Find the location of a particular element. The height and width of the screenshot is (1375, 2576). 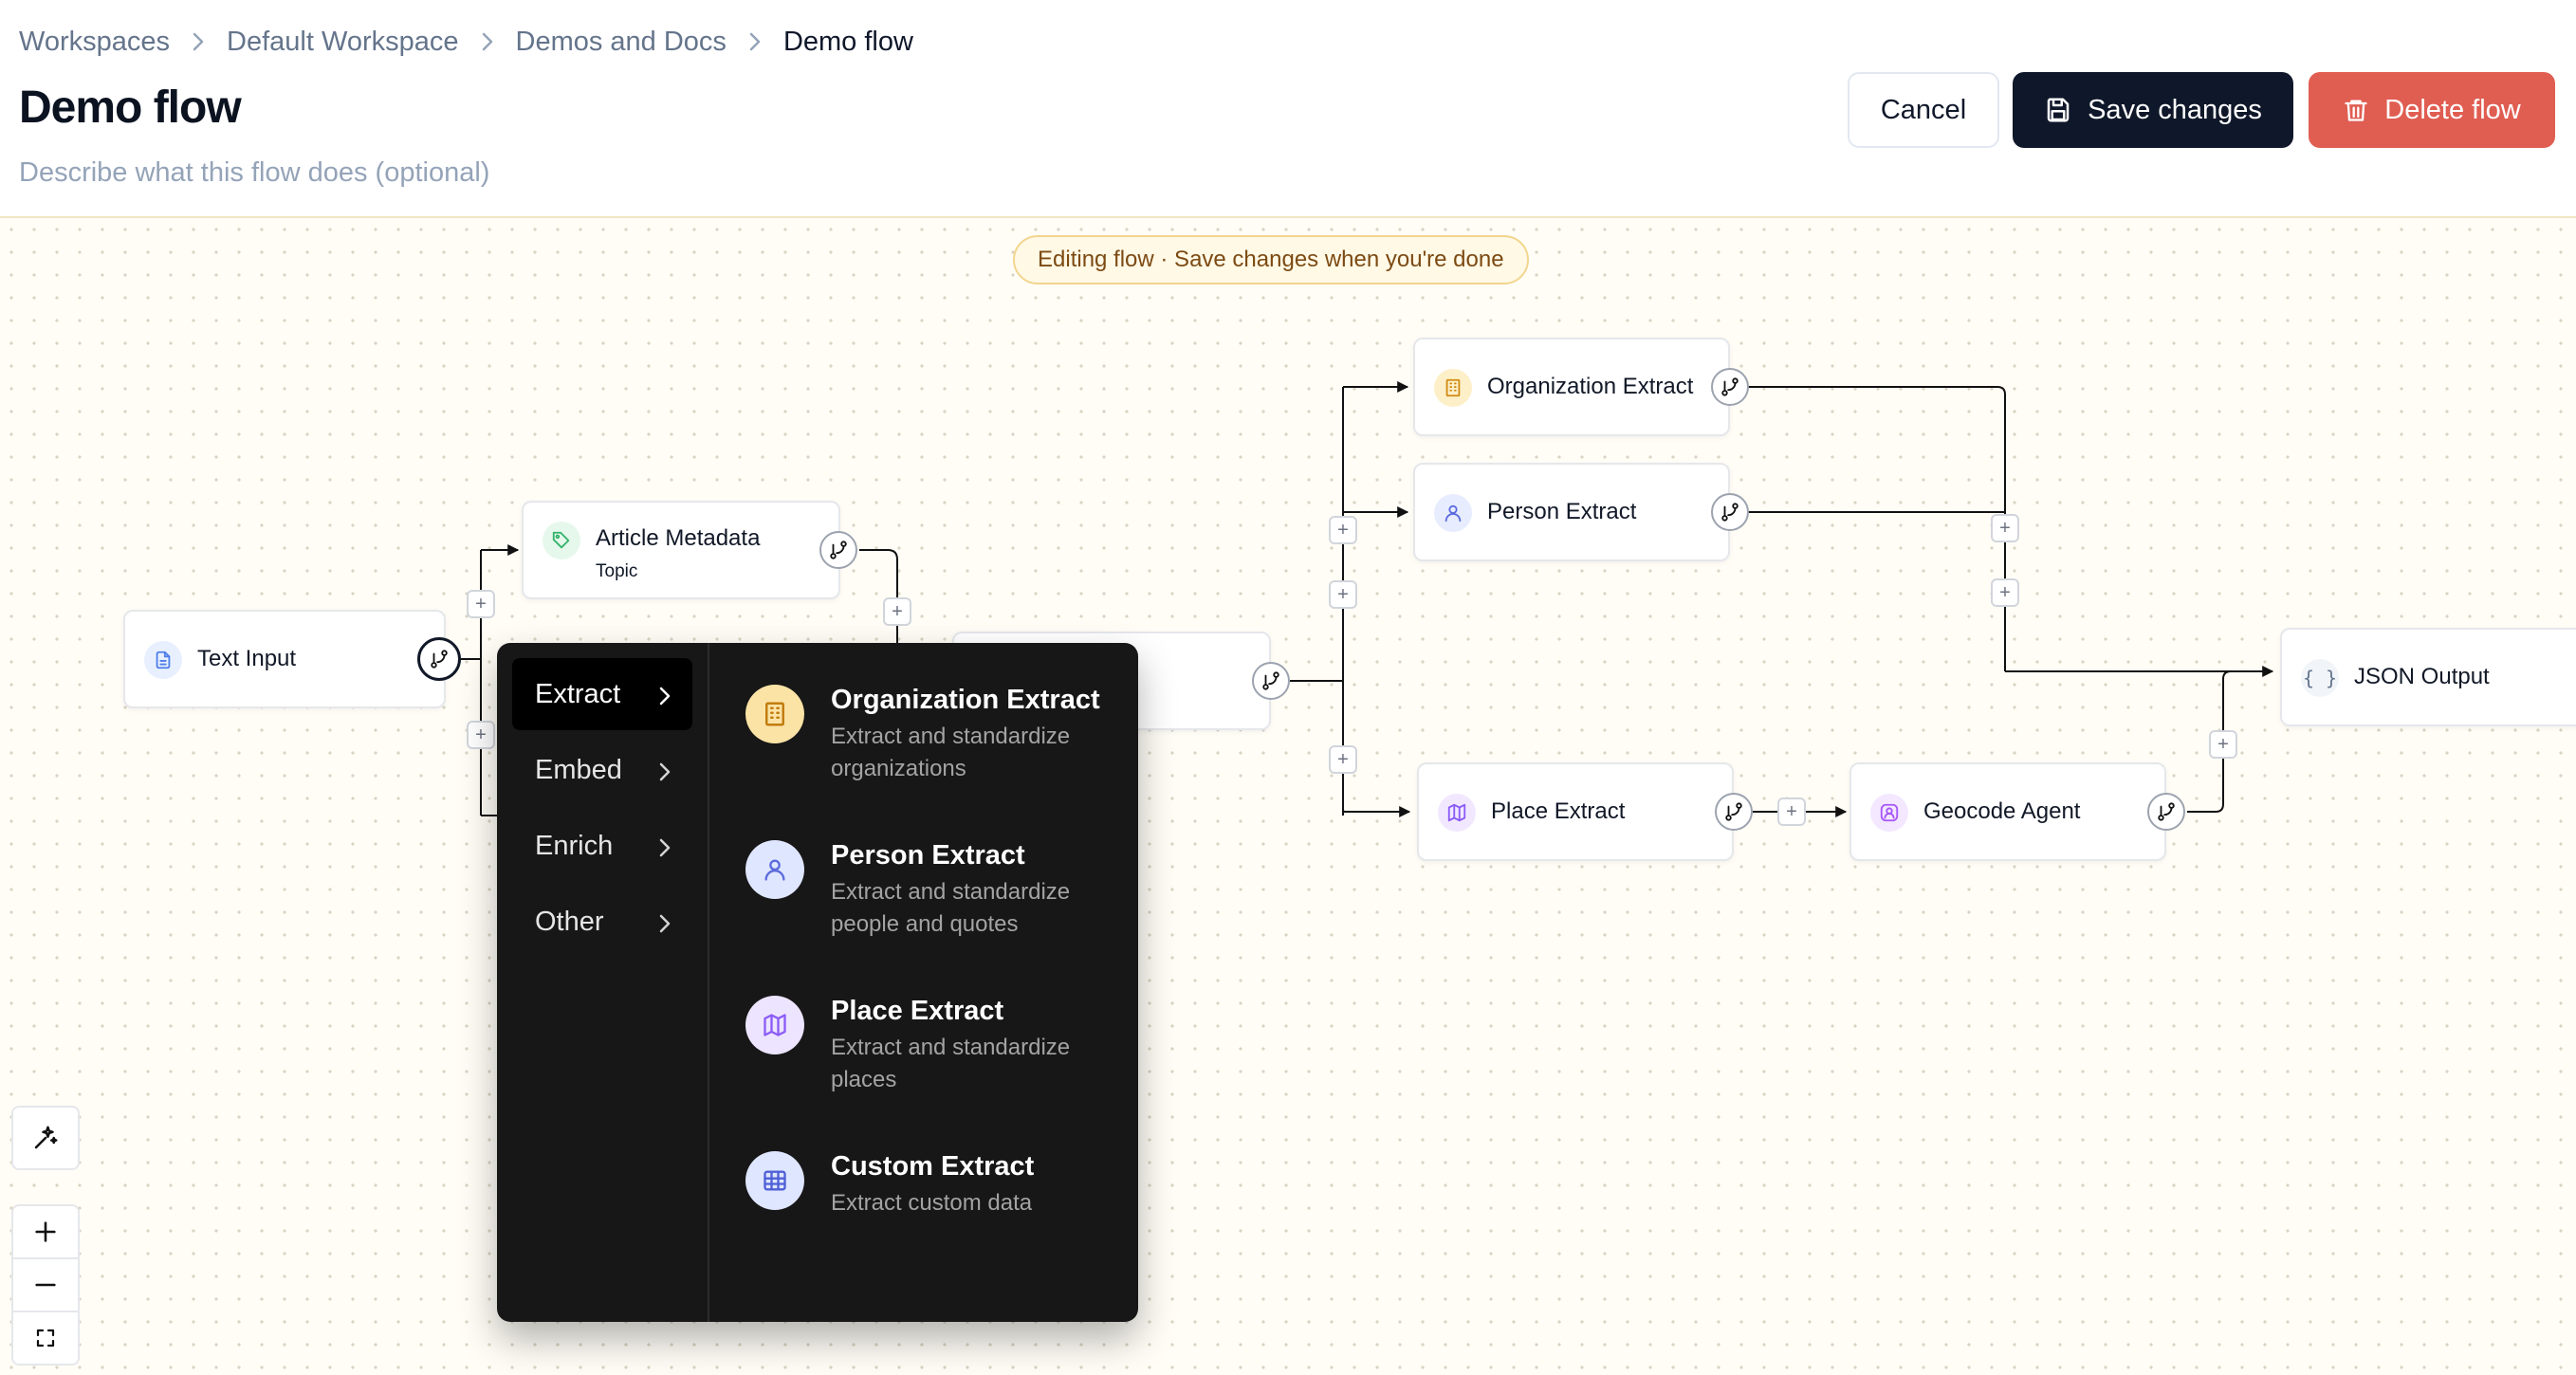

page-title: Demo flow is located at coordinates (130, 108).